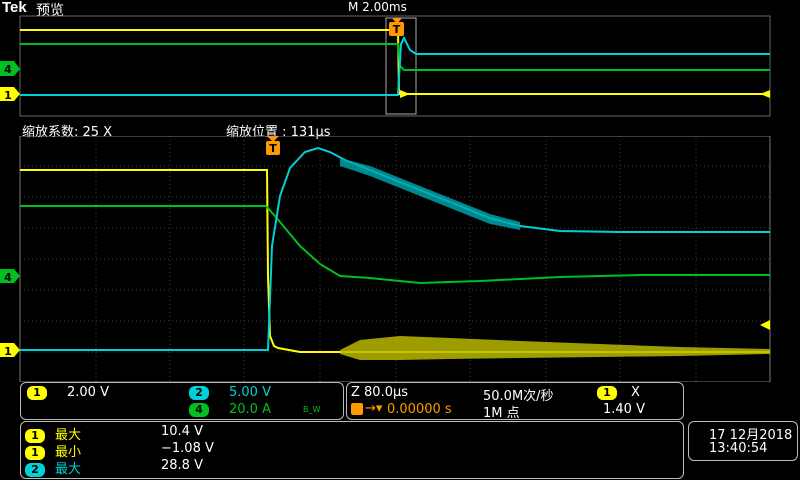 The height and width of the screenshot is (480, 800). I want to click on measurement-ch-badge: 2, so click(35, 470).